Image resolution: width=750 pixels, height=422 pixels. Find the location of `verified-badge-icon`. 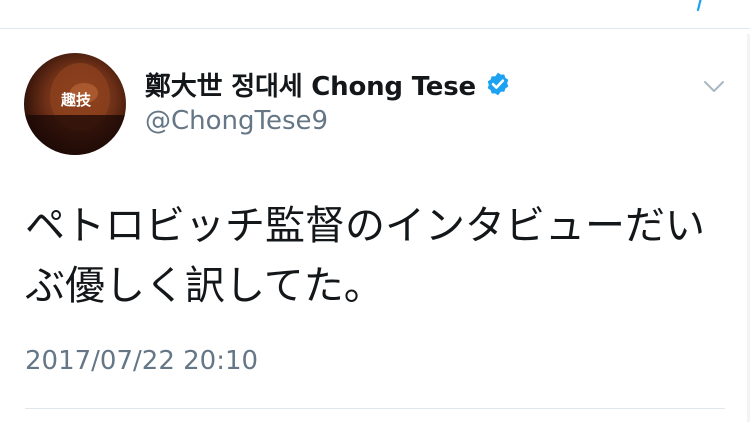

verified-badge-icon is located at coordinates (498, 84).